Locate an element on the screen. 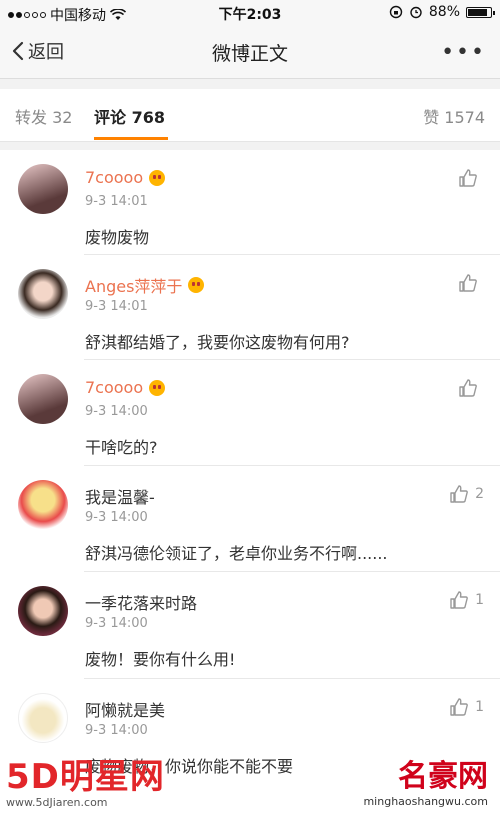  watermark-right-brand: 名豪网 is located at coordinates (443, 776).